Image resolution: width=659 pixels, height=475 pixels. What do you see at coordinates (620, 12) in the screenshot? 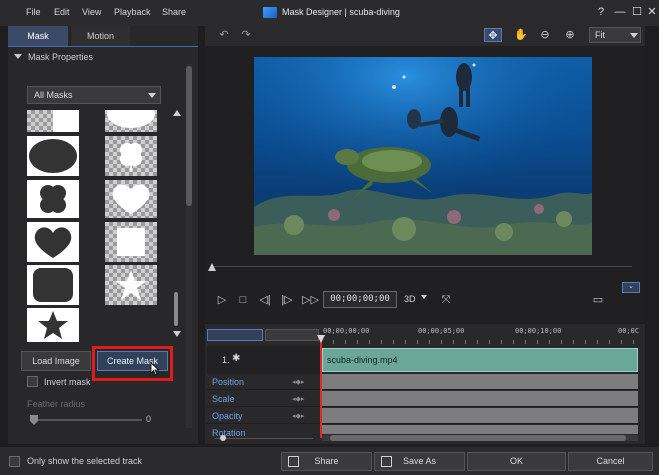
I see `minimize-button: —` at bounding box center [620, 12].